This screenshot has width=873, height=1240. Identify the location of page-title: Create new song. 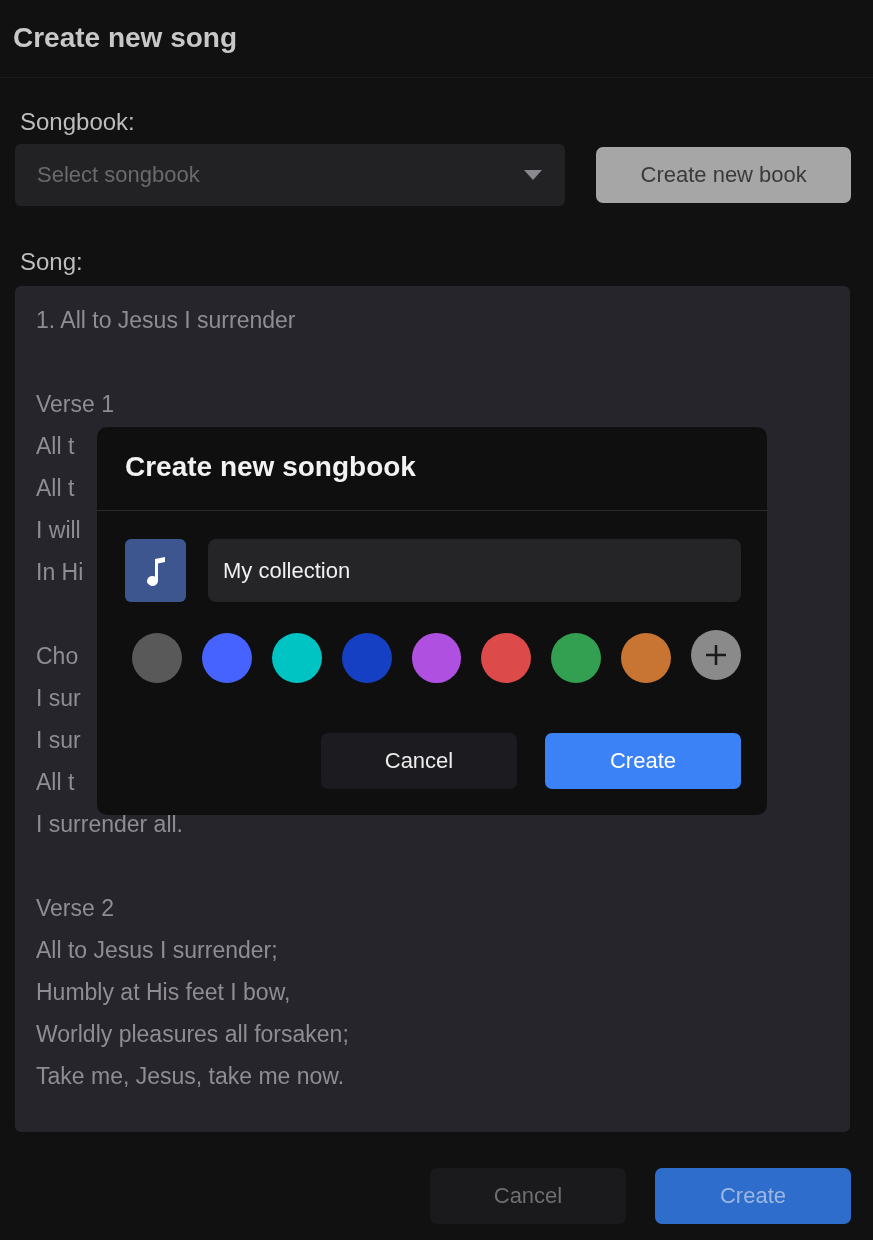
(125, 38).